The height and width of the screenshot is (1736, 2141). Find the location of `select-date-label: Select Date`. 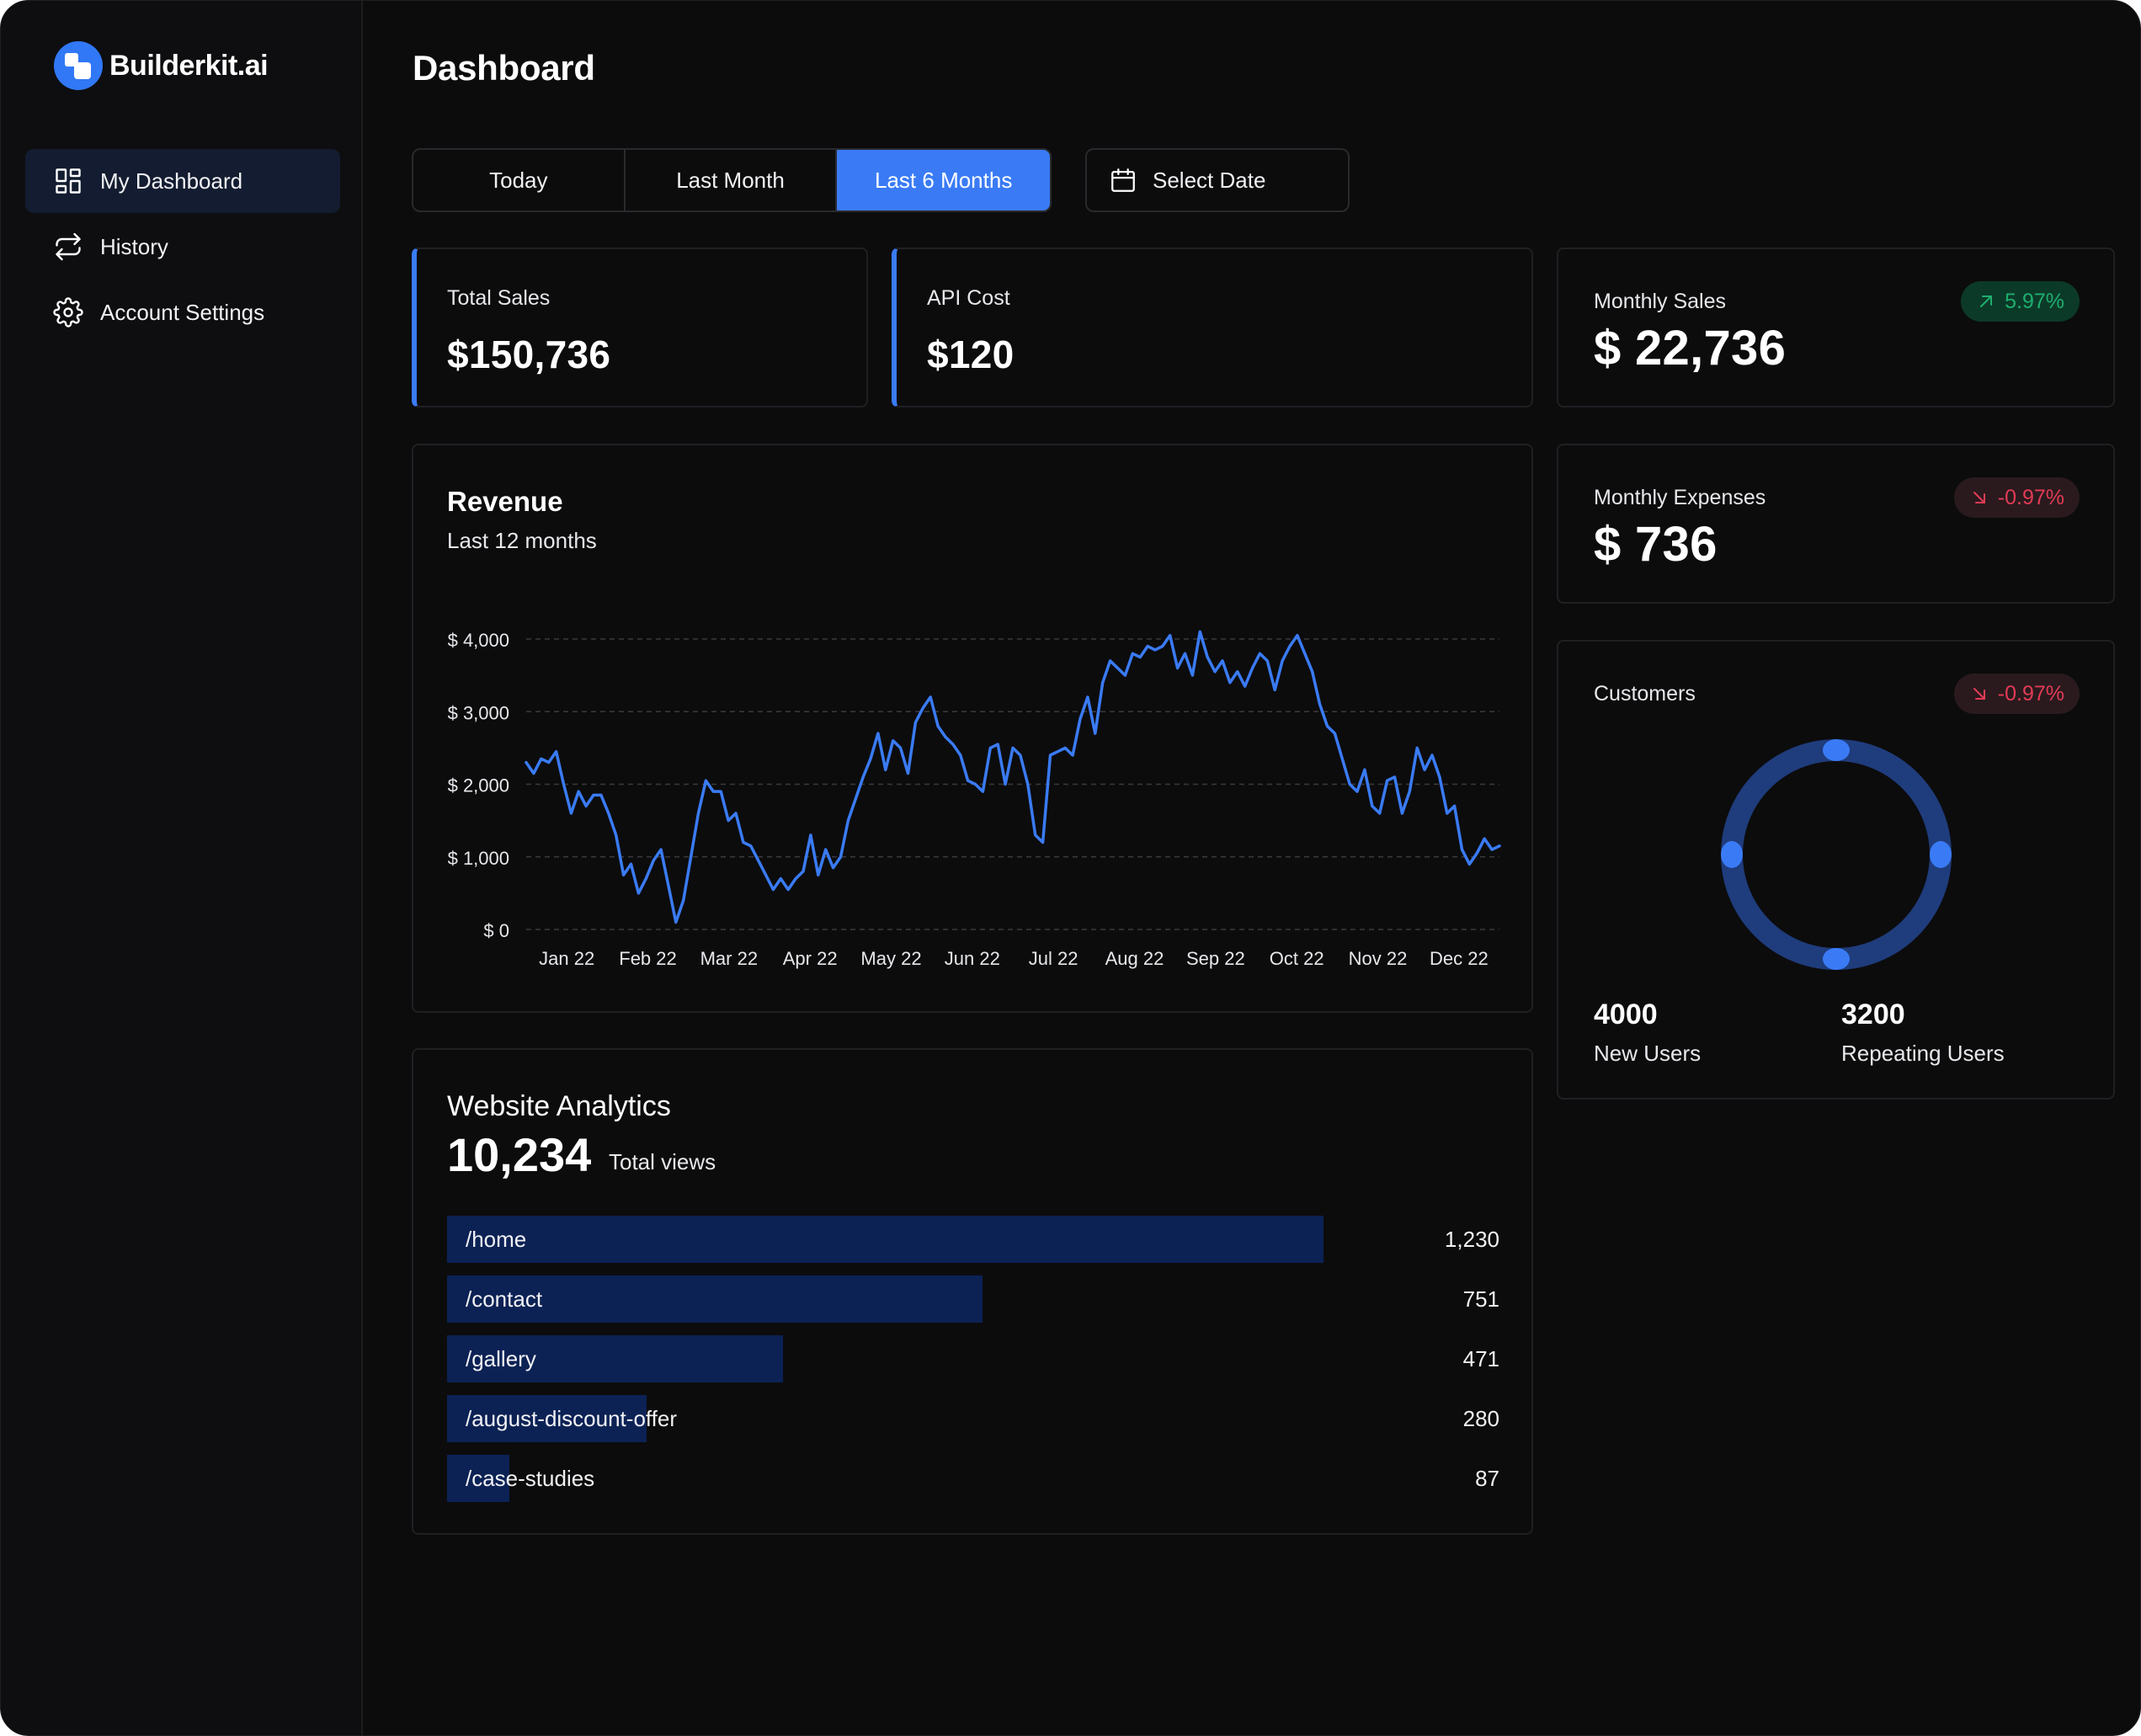

select-date-label: Select Date is located at coordinates (1209, 180).